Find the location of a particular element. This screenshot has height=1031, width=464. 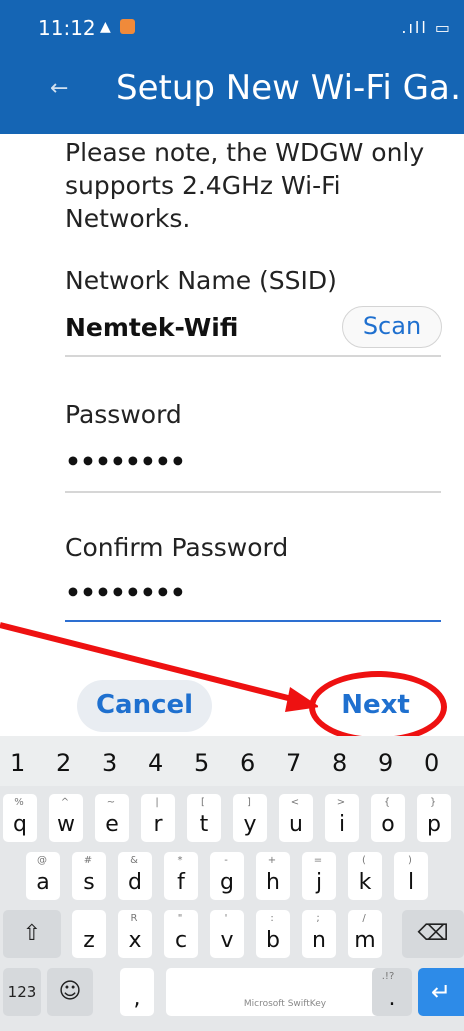

key-i: > i is located at coordinates (342, 818).